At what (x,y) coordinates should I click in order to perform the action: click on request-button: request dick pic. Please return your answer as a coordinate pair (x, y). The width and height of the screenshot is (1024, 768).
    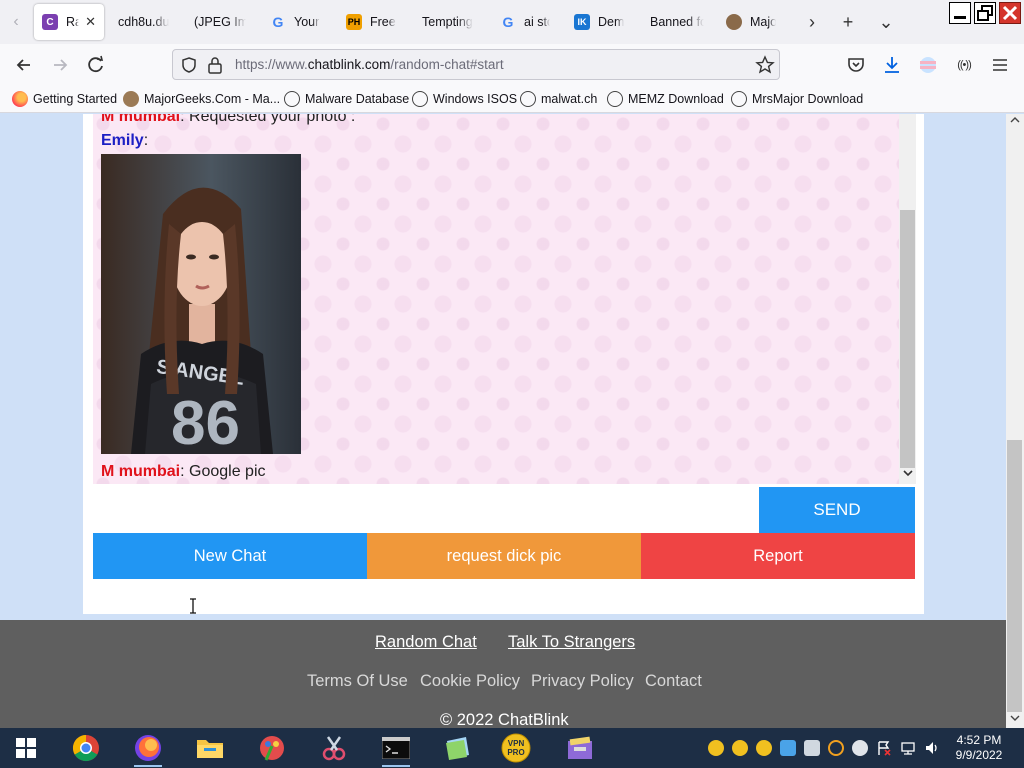
    Looking at the image, I should click on (504, 556).